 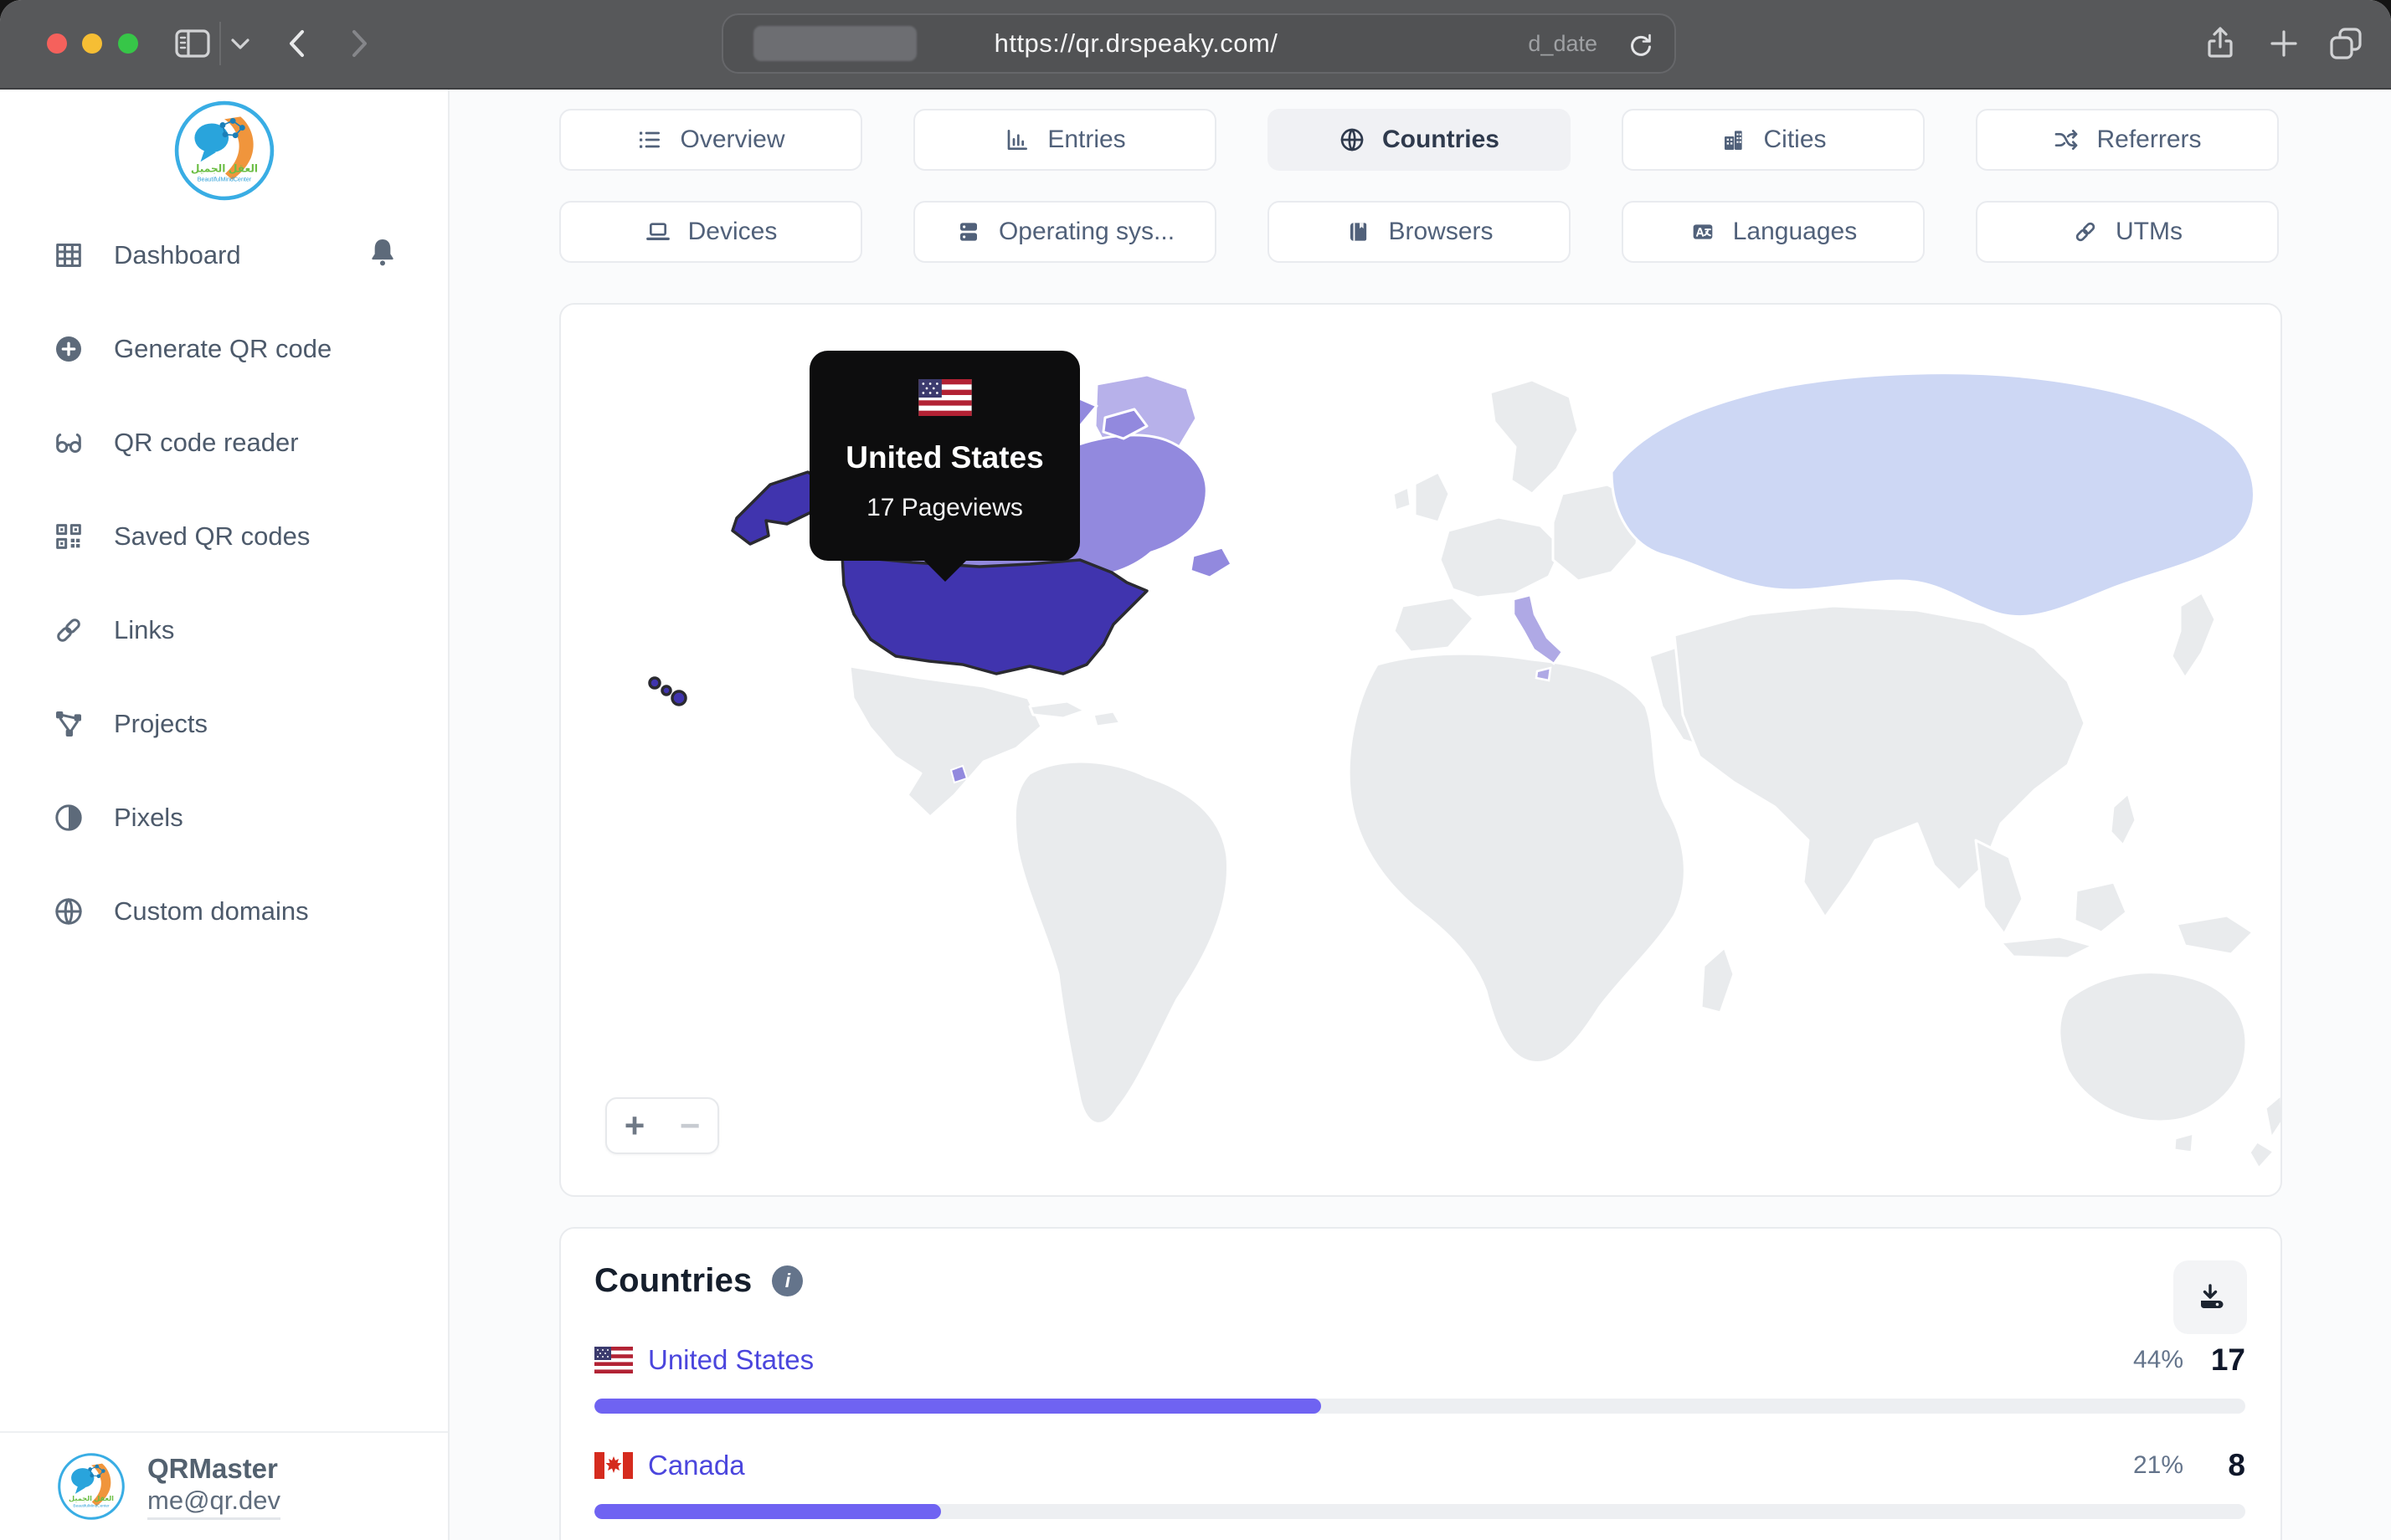 I want to click on country-count: 8, so click(x=2236, y=1465).